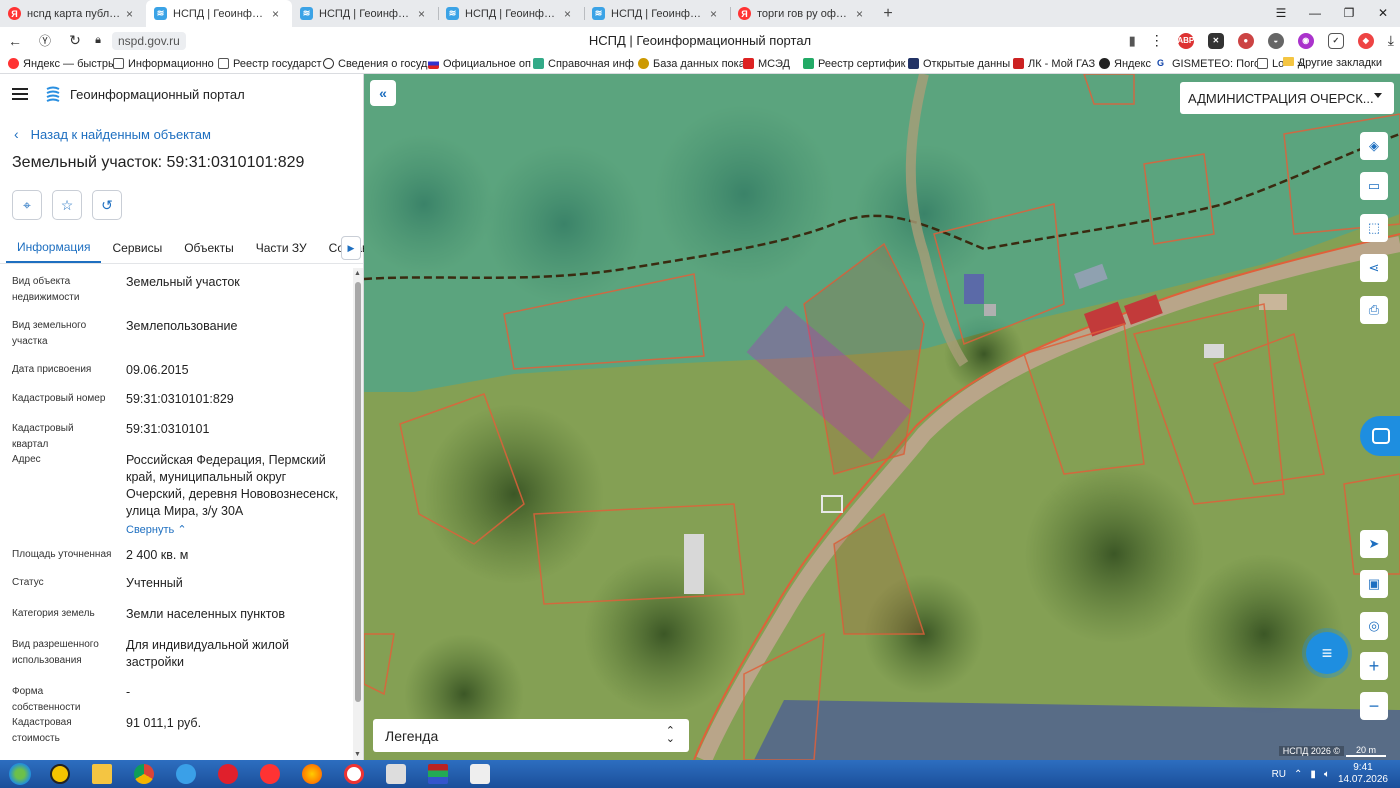 This screenshot has height=788, width=1400. Describe the element at coordinates (45, 40) in the screenshot. I see `yandex-home-icon: Ⓨ` at that location.